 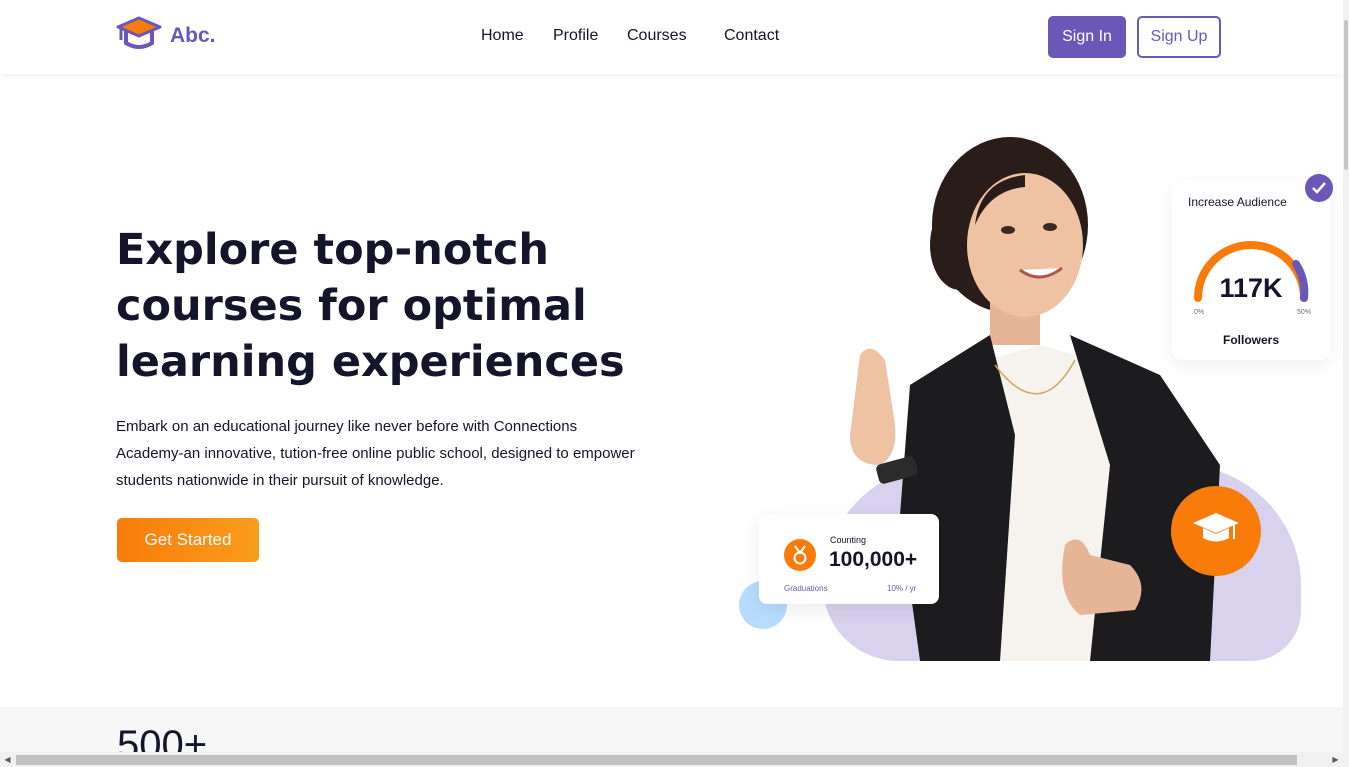 What do you see at coordinates (7, 759) in the screenshot?
I see `scroll-left-icon: ◀` at bounding box center [7, 759].